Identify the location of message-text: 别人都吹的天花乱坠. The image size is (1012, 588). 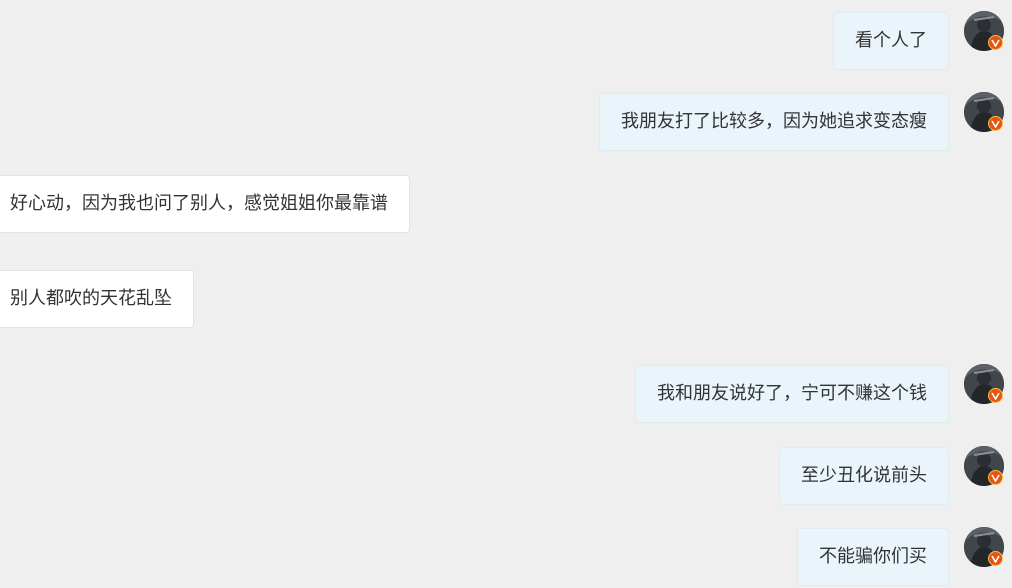
(91, 298).